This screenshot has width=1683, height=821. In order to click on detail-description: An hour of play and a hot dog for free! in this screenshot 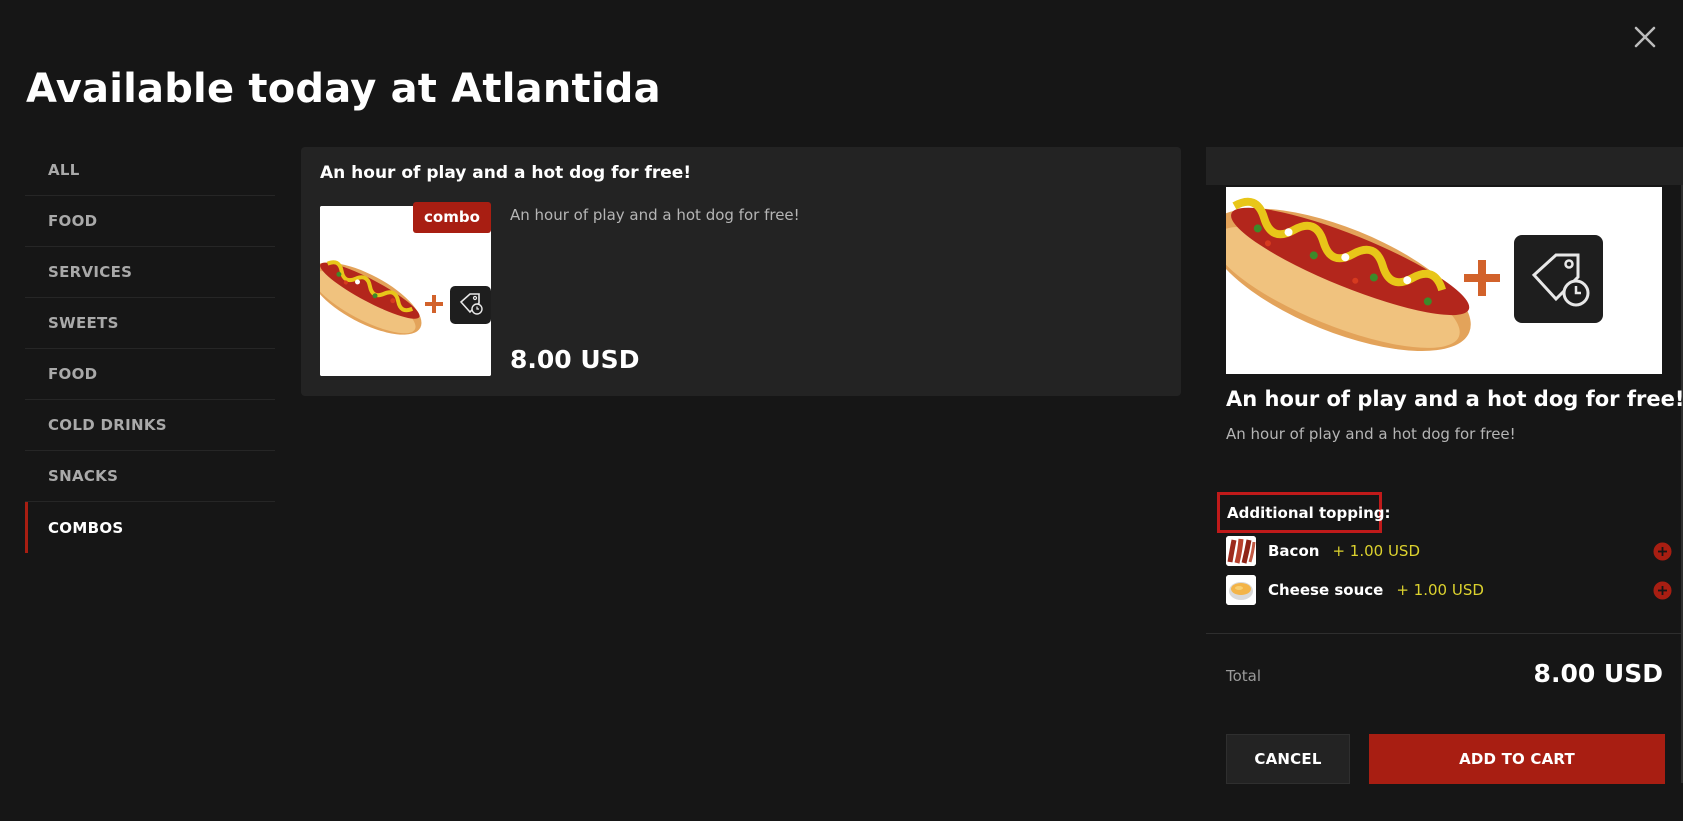, I will do `click(1371, 434)`.